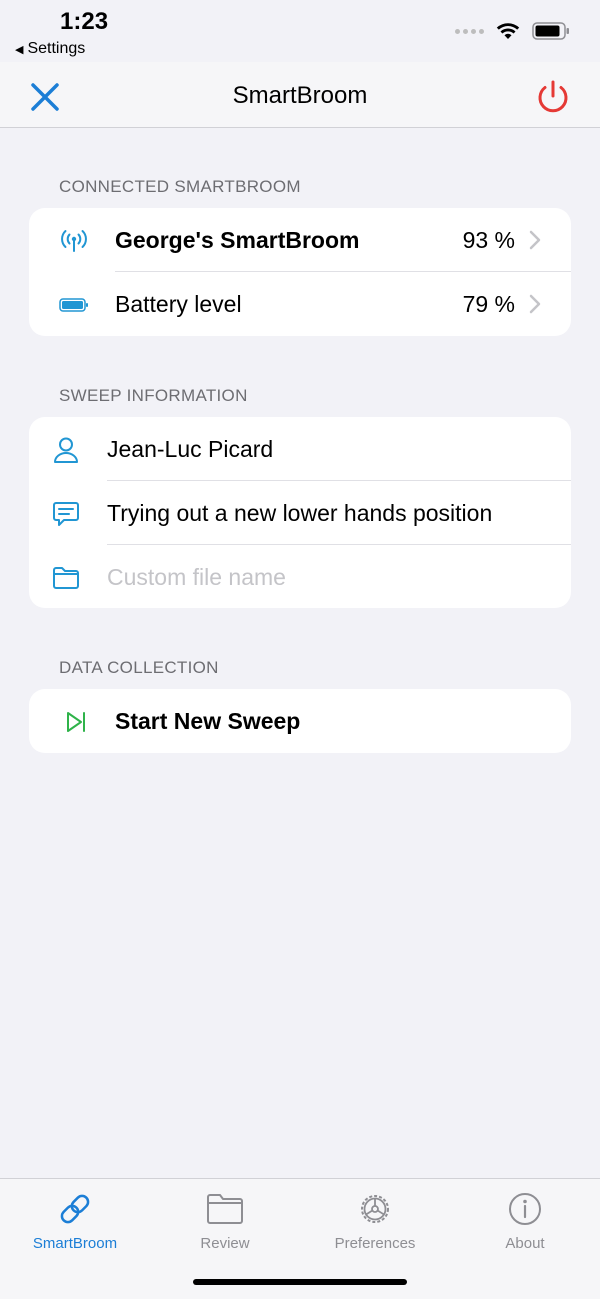  I want to click on battery-status-icon, so click(550, 31).